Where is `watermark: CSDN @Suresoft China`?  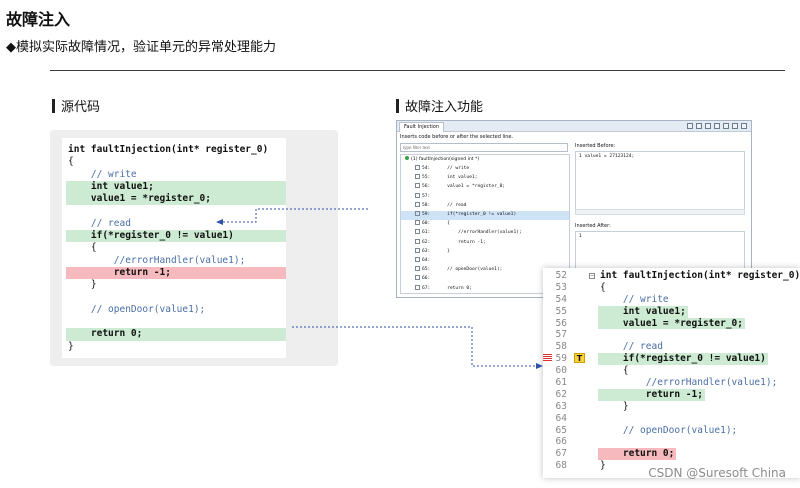 watermark: CSDN @Suresoft China is located at coordinates (717, 473).